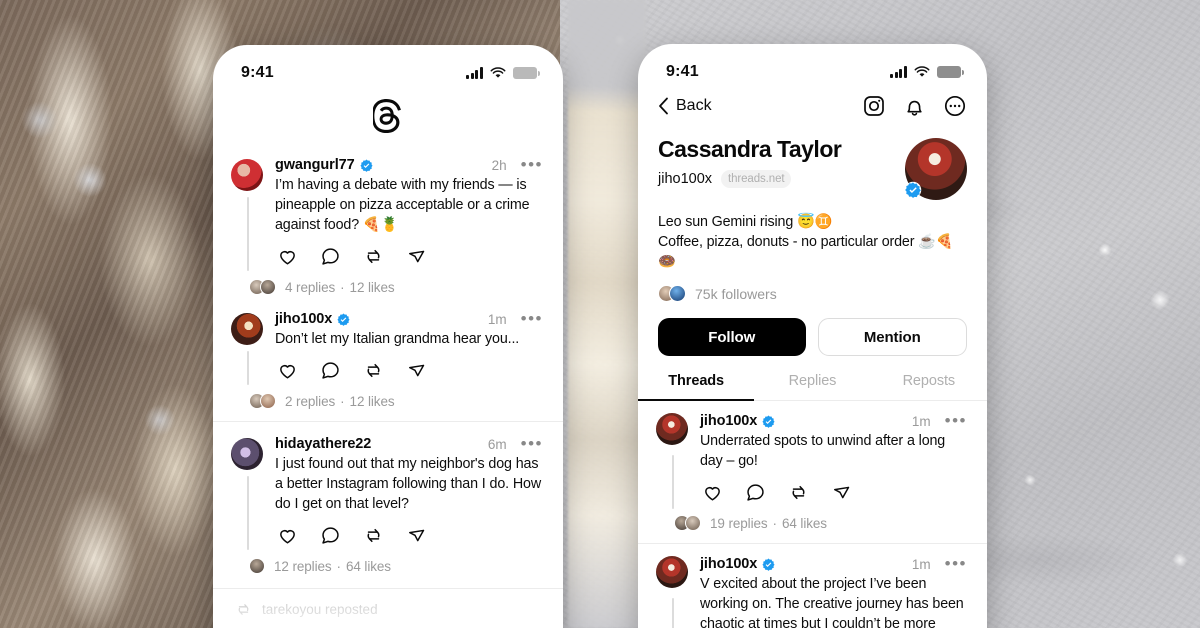 This screenshot has height=628, width=1200. What do you see at coordinates (874, 106) in the screenshot?
I see `instagram-icon` at bounding box center [874, 106].